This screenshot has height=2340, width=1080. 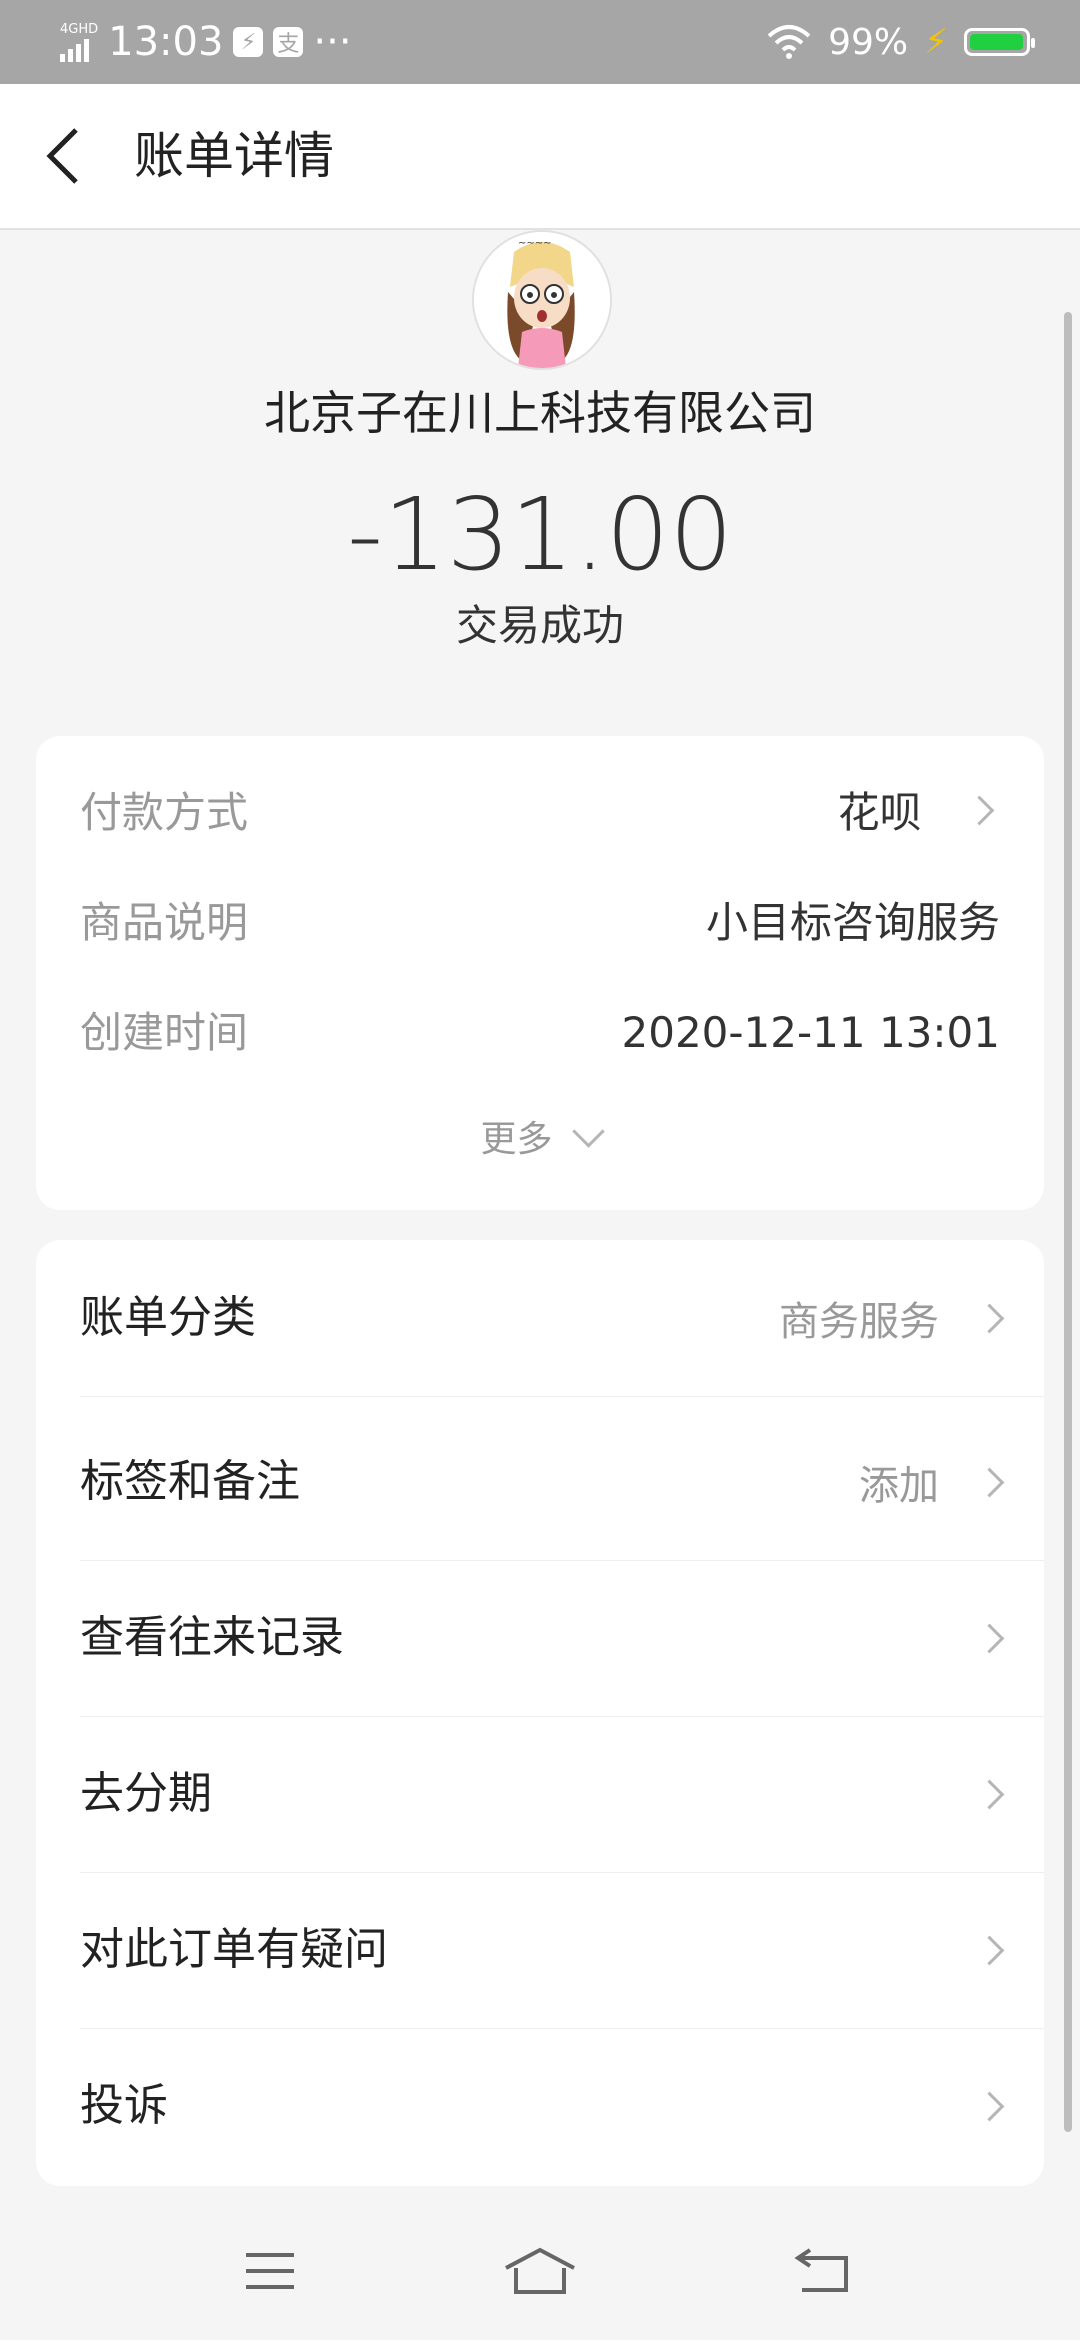 What do you see at coordinates (65, 156) in the screenshot?
I see `back-arrow-icon` at bounding box center [65, 156].